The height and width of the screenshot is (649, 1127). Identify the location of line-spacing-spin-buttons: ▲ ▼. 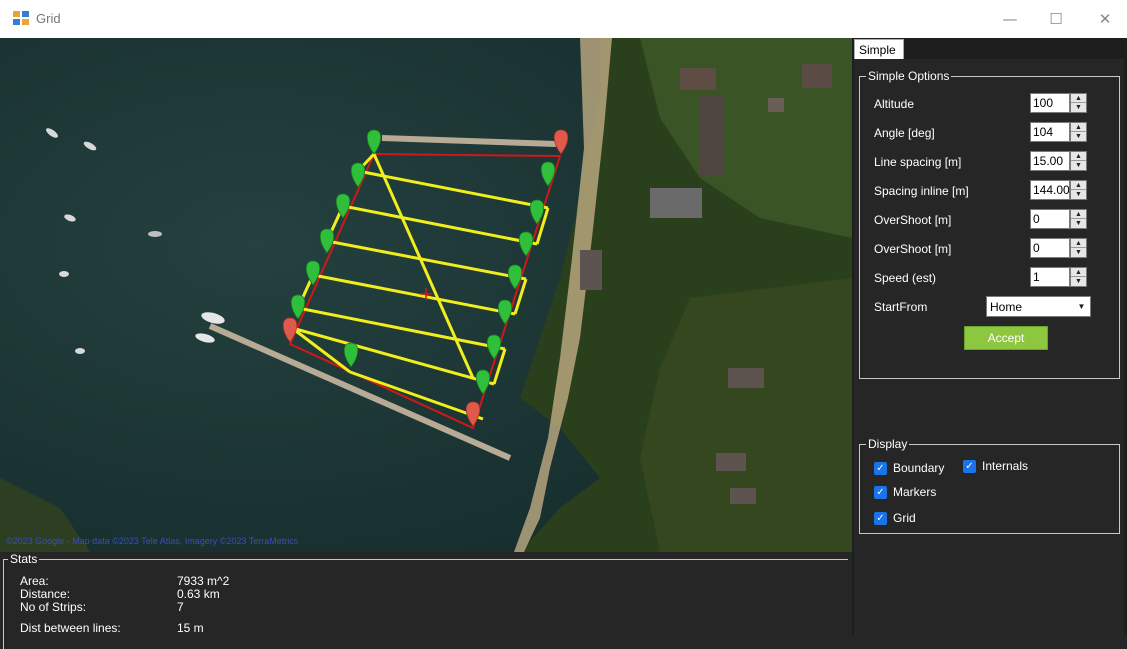
(1078, 161).